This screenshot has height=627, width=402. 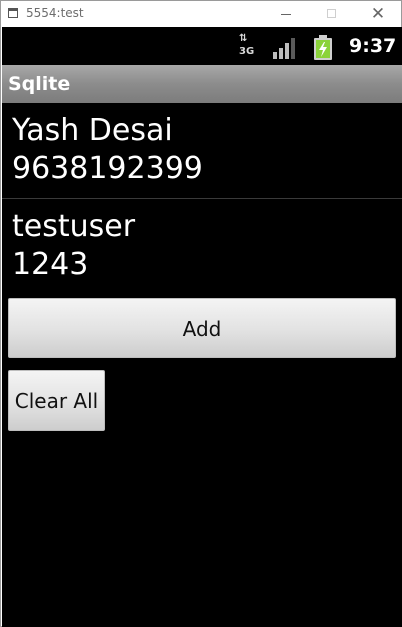 What do you see at coordinates (92, 130) in the screenshot?
I see `contact-name: Yash Desai` at bounding box center [92, 130].